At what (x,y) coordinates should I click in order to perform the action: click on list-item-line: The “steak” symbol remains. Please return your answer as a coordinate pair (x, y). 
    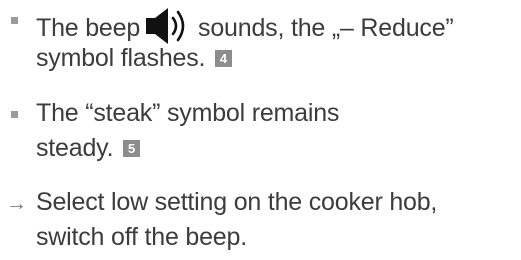
    Looking at the image, I should click on (187, 113).